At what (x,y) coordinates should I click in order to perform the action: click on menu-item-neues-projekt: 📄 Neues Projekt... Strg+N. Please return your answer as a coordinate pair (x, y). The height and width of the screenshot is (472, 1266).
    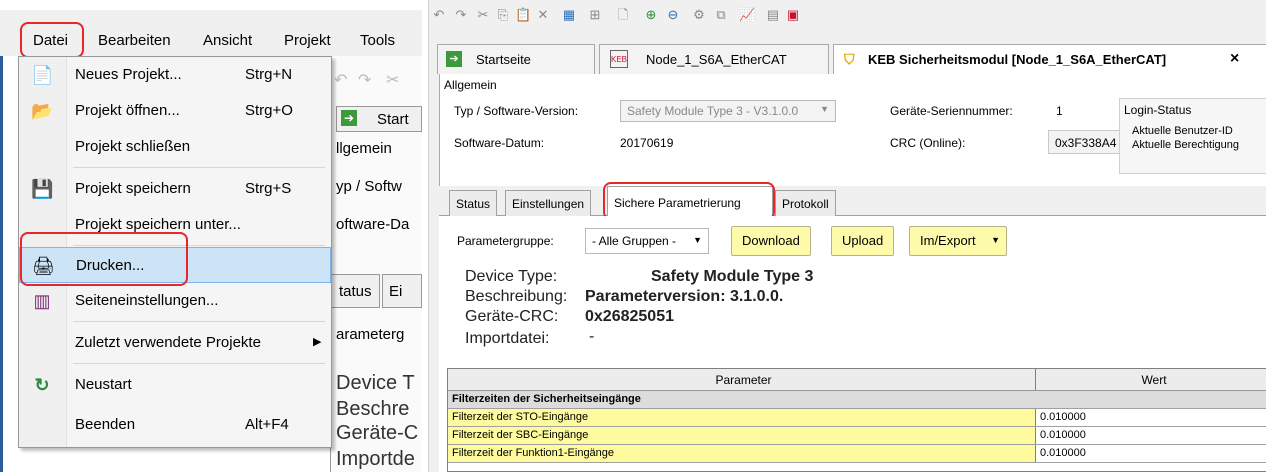
    Looking at the image, I should click on (175, 75).